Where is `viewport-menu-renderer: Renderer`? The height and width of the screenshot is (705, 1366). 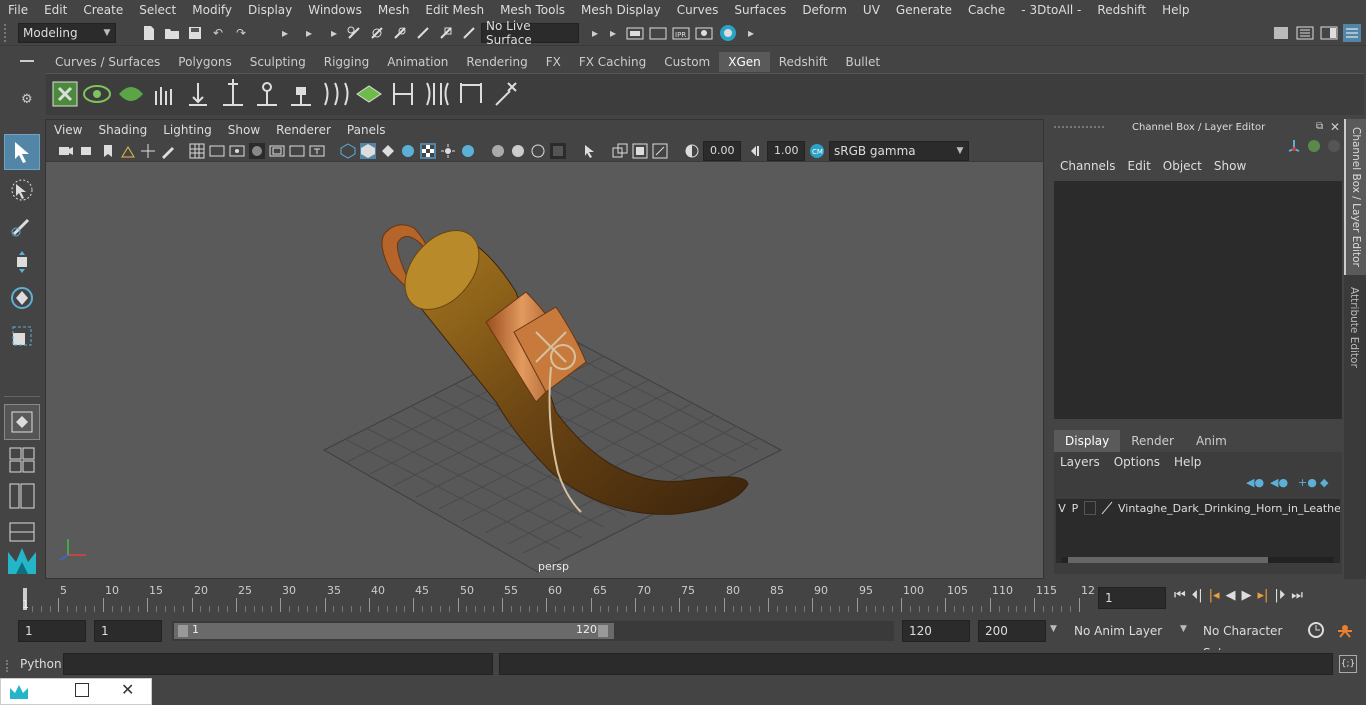
viewport-menu-renderer: Renderer is located at coordinates (303, 130).